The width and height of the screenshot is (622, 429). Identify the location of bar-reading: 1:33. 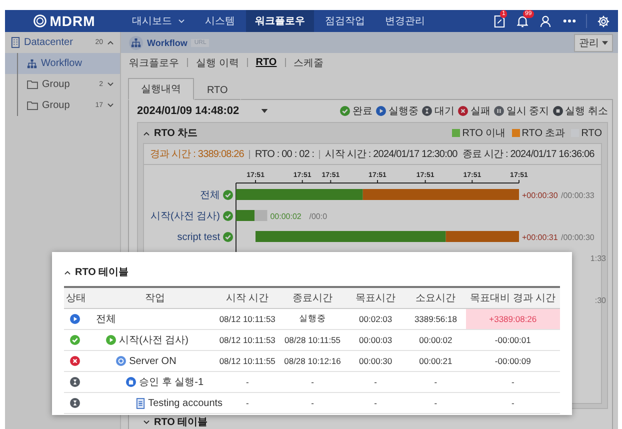
(598, 258).